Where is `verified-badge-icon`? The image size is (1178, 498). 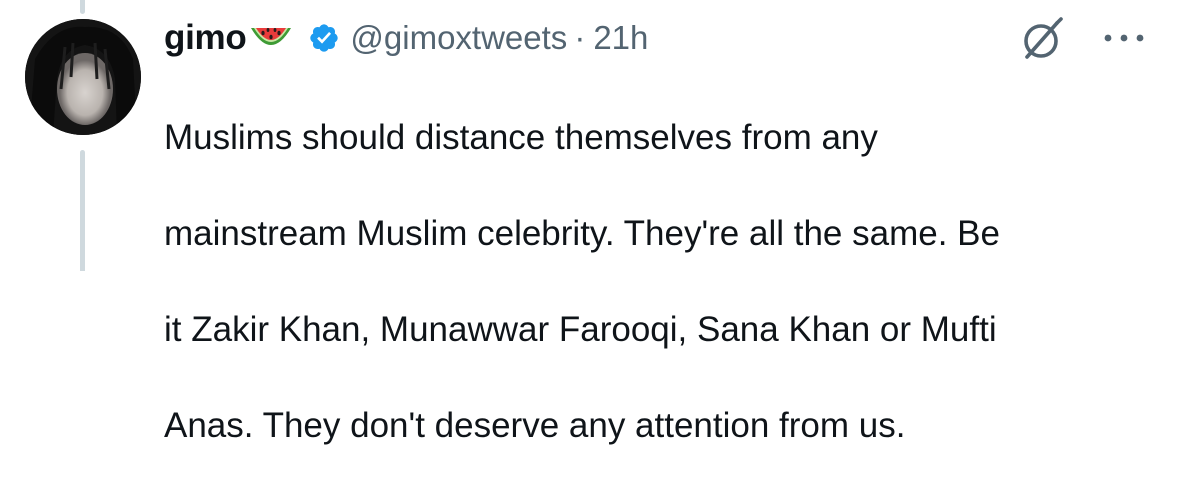
verified-badge-icon is located at coordinates (324, 38).